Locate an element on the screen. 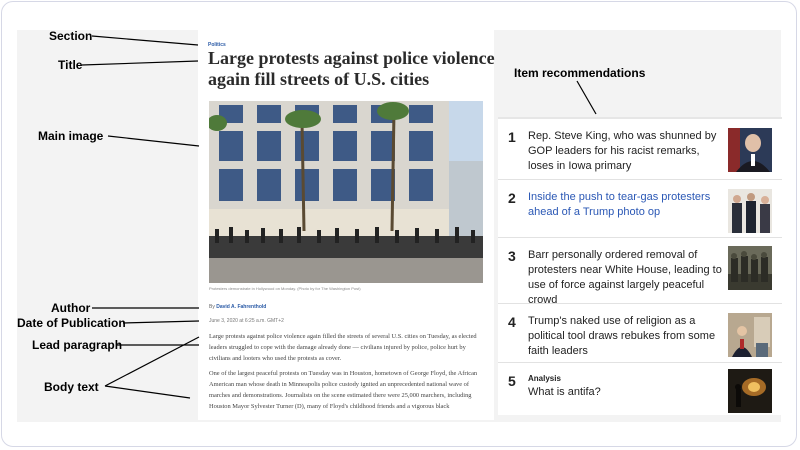  callout-line-main-image is located at coordinates (153, 141).